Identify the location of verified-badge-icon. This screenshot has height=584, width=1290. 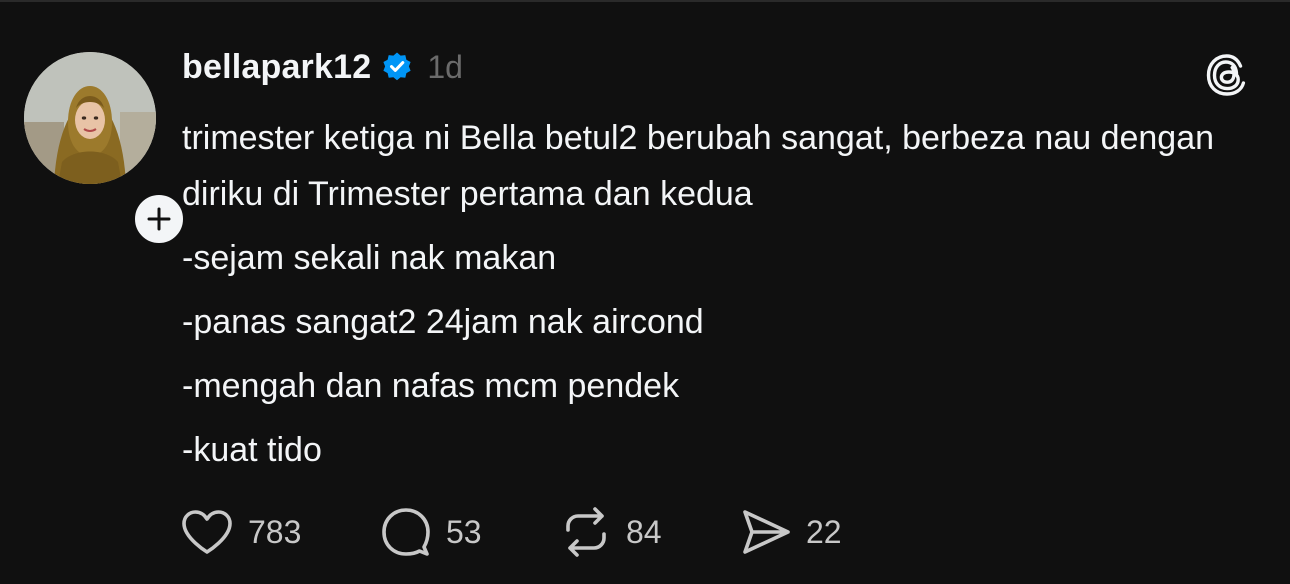
(397, 67).